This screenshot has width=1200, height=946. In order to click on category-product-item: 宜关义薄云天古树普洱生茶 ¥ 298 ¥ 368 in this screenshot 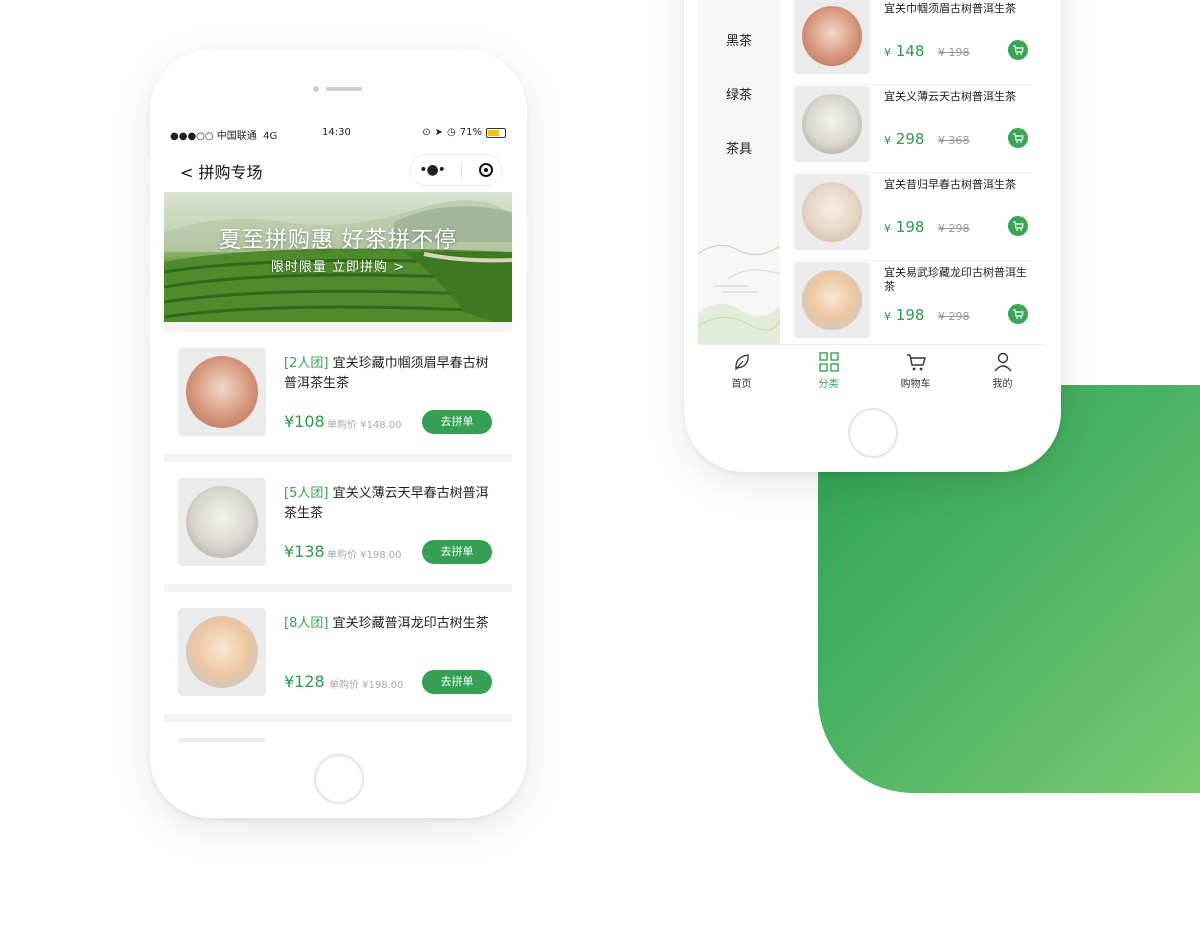, I will do `click(914, 129)`.